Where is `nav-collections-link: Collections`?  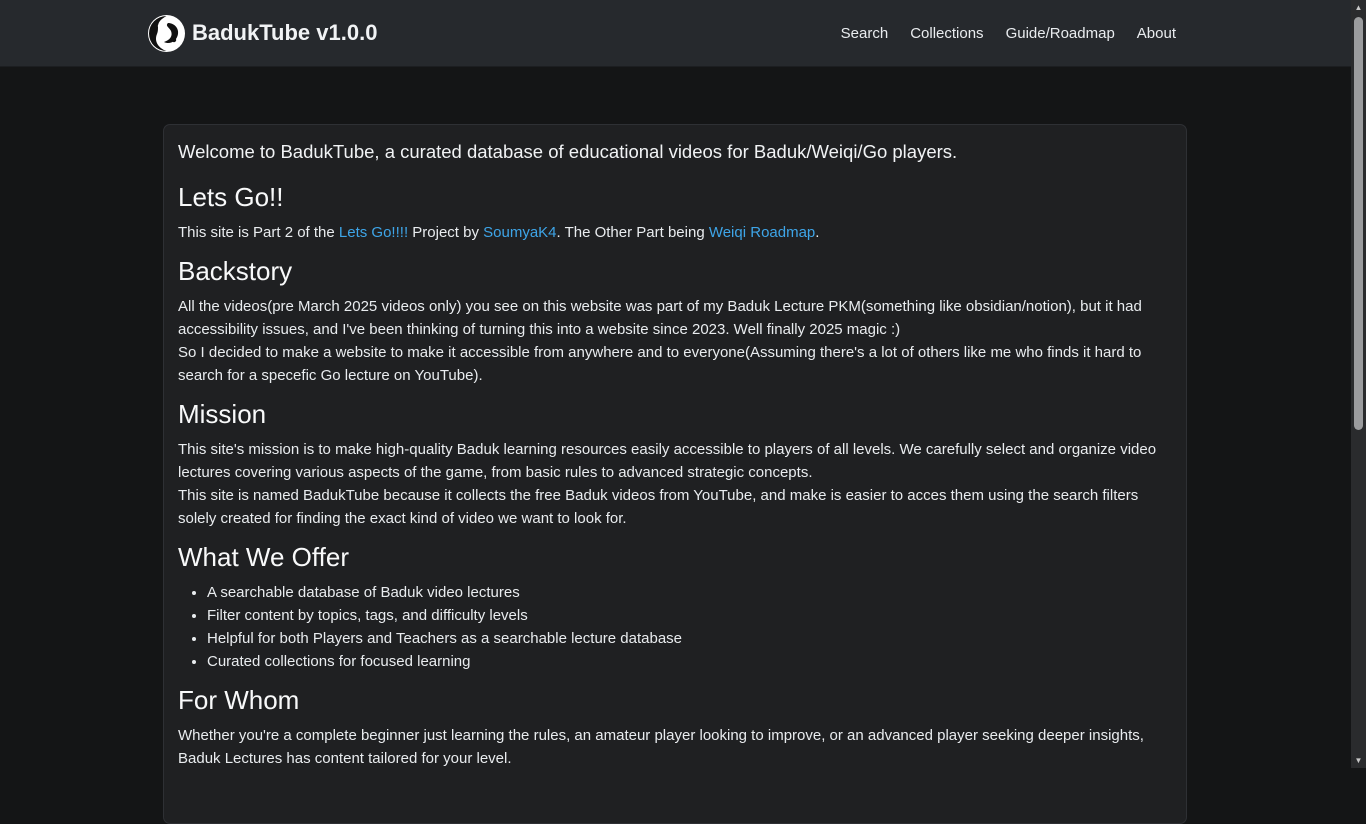
nav-collections-link: Collections is located at coordinates (946, 33).